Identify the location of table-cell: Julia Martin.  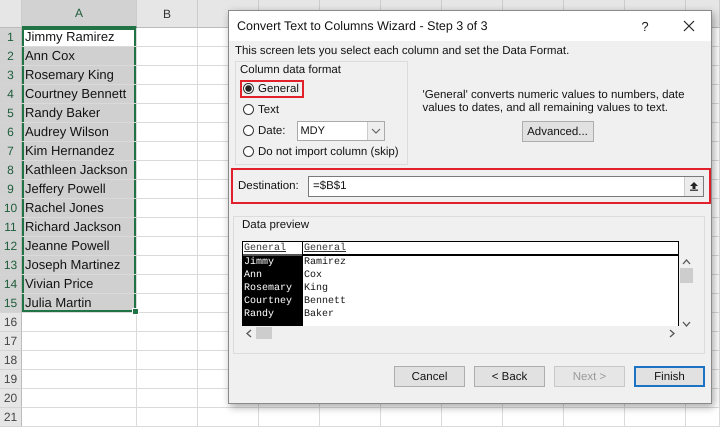
(79, 303).